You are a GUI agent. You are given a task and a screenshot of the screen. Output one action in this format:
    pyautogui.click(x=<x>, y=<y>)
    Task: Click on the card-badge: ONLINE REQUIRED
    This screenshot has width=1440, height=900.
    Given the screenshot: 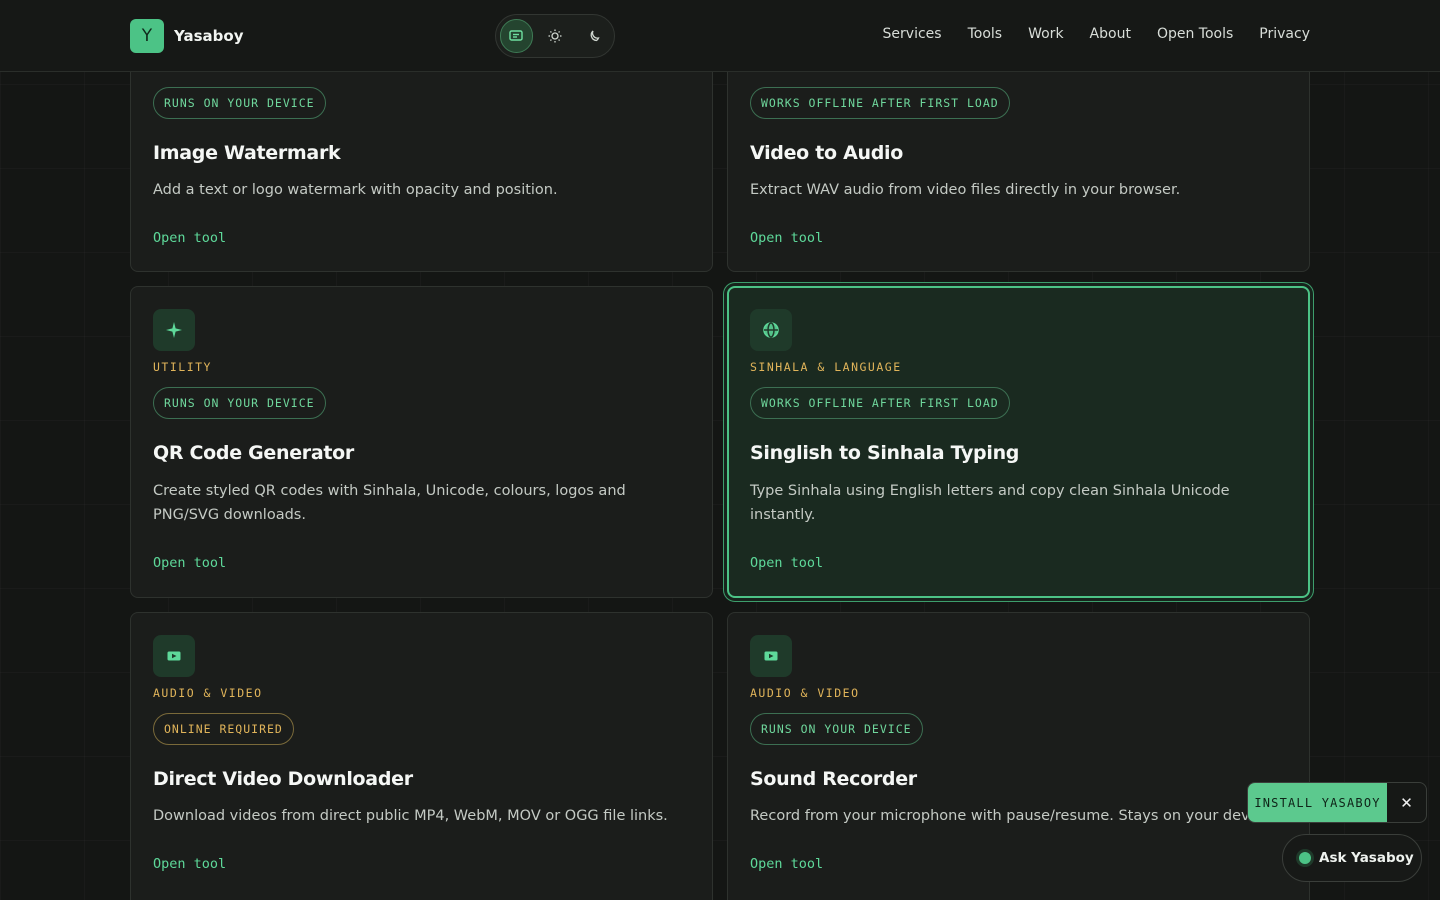 What is the action you would take?
    pyautogui.click(x=223, y=729)
    